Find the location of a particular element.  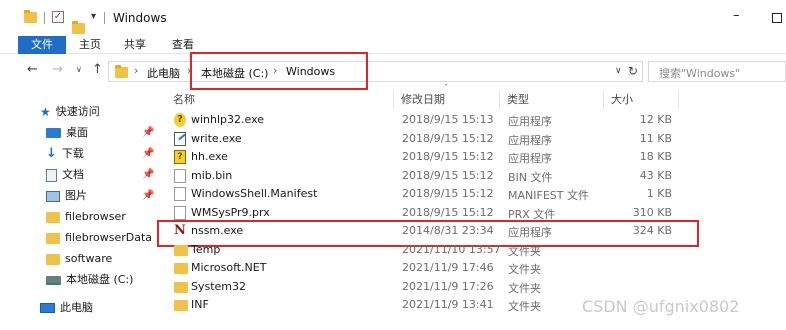

file-name: mib.bin is located at coordinates (212, 175).